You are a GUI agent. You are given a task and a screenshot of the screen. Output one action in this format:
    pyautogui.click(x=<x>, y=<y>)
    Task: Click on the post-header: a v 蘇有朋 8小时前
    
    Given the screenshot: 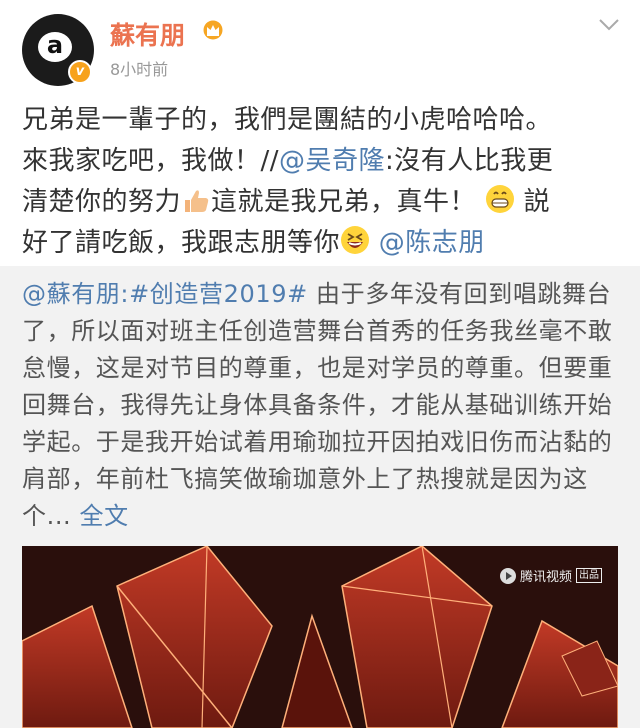 What is the action you would take?
    pyautogui.click(x=320, y=48)
    